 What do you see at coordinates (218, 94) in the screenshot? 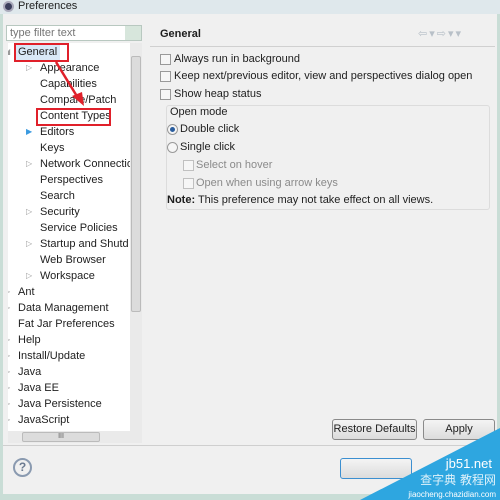
I see `show-heap-status-label: Show heap status` at bounding box center [218, 94].